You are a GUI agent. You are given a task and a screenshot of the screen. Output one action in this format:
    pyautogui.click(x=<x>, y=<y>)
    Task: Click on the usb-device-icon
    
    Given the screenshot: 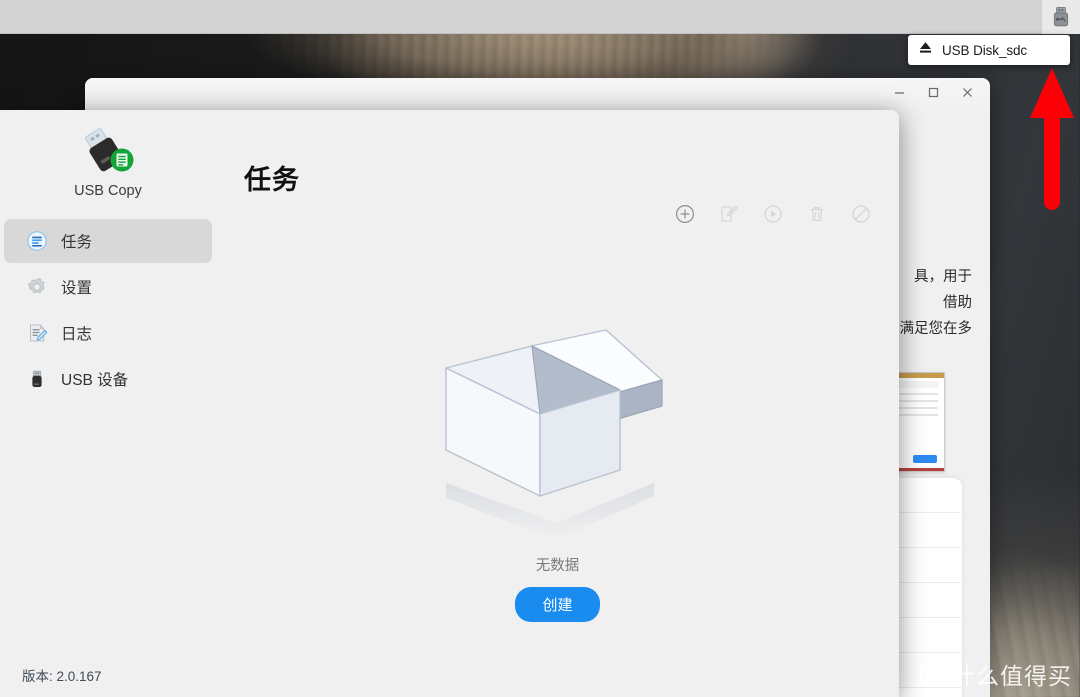 What is the action you would take?
    pyautogui.click(x=1061, y=17)
    